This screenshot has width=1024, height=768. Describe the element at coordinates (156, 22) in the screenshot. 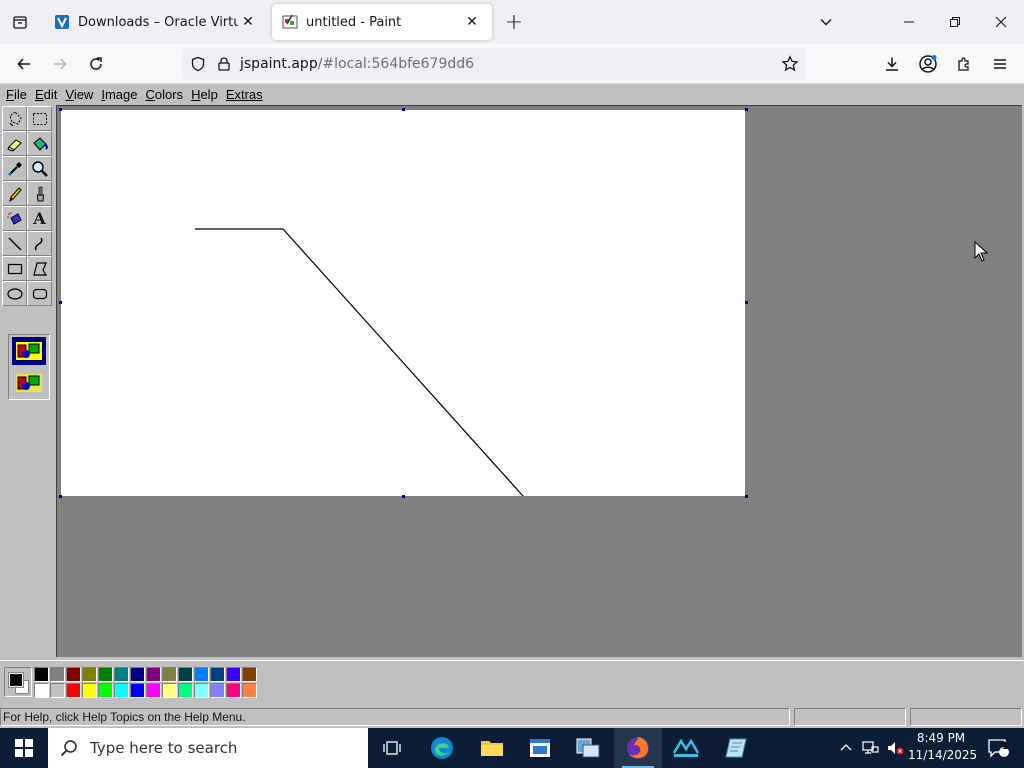

I see `tab-virtualbox-downloads: Downloads – Oracle VirtualBox ✕` at that location.